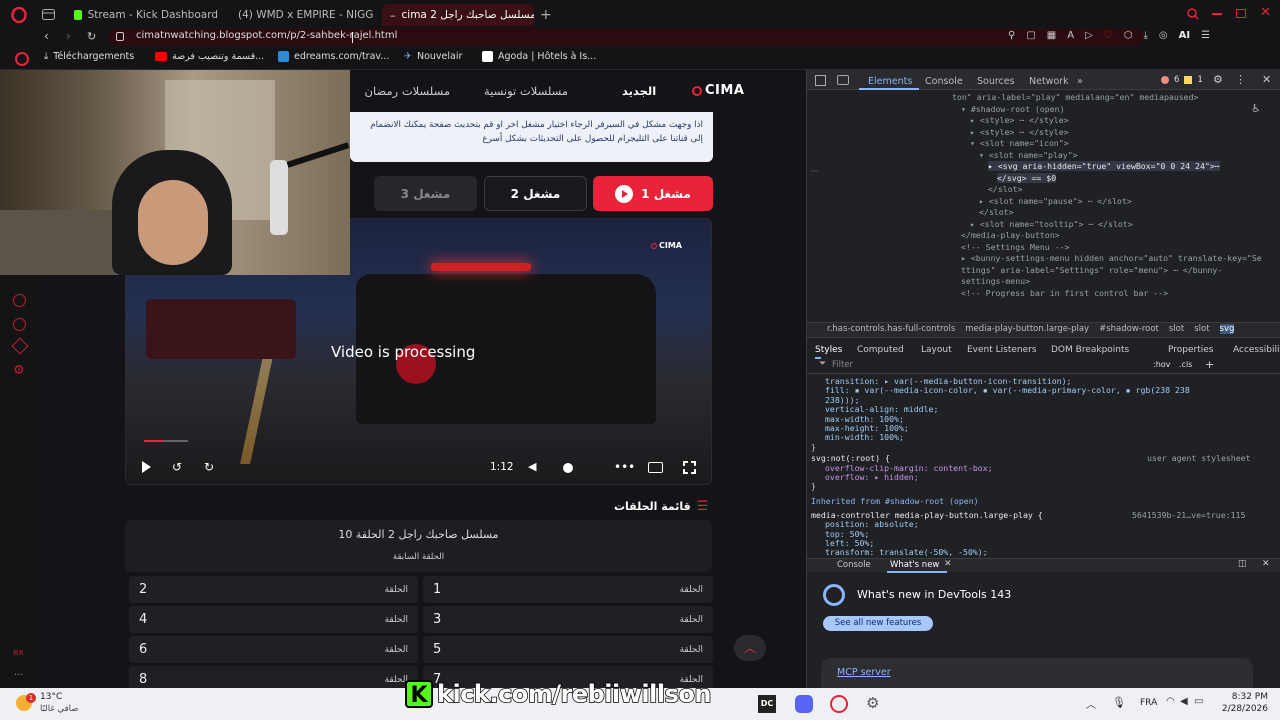  What do you see at coordinates (624, 467) in the screenshot?
I see `settings-dots-icon: •••` at bounding box center [624, 467].